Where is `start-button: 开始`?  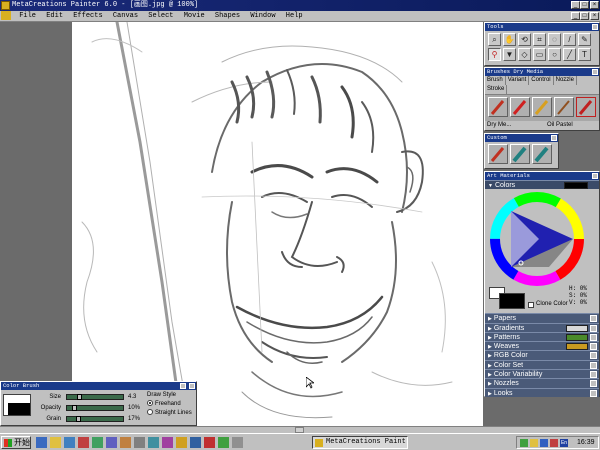
start-button: 开始 is located at coordinates (16, 442).